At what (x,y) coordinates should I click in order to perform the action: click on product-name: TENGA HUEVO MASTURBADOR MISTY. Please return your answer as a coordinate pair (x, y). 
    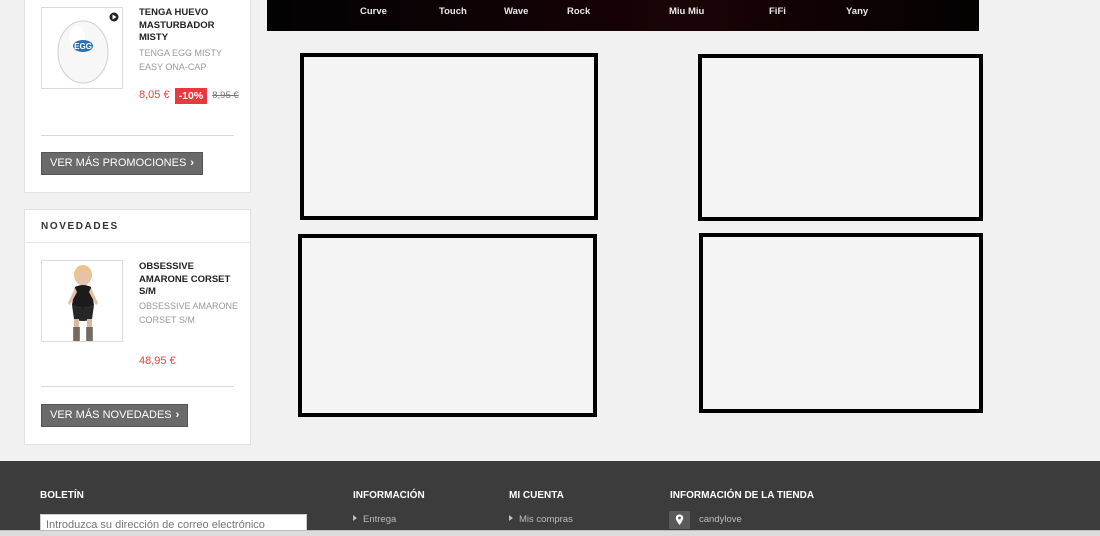
    Looking at the image, I should click on (189, 26).